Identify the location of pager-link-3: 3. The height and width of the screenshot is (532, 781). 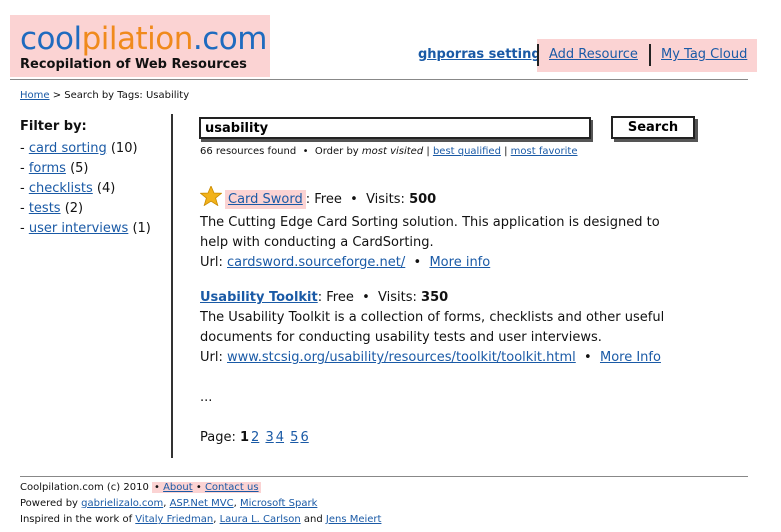
(269, 437).